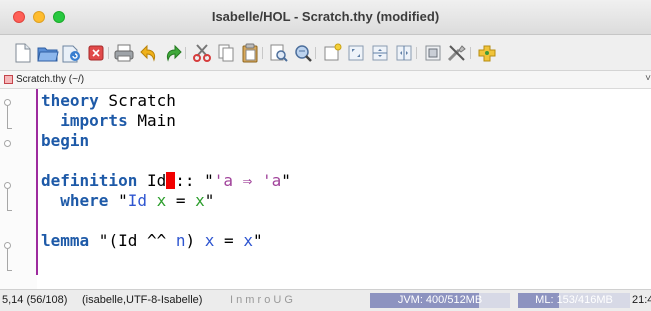 The width and height of the screenshot is (651, 311). Describe the element at coordinates (151, 120) in the screenshot. I see `import-name: Main` at that location.